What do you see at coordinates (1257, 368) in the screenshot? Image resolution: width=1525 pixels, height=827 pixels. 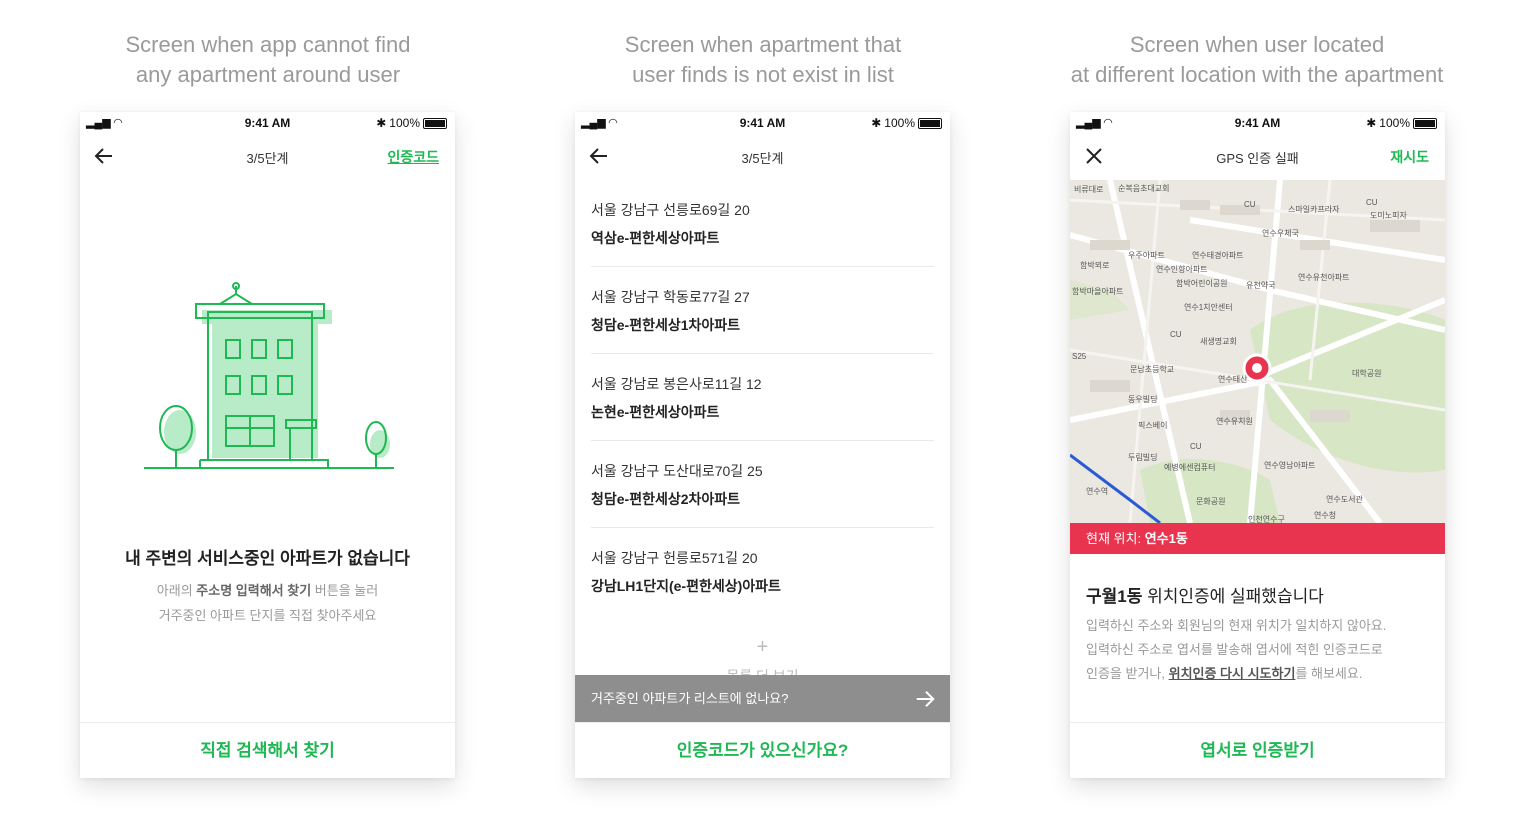 I see `location-pin-icon` at bounding box center [1257, 368].